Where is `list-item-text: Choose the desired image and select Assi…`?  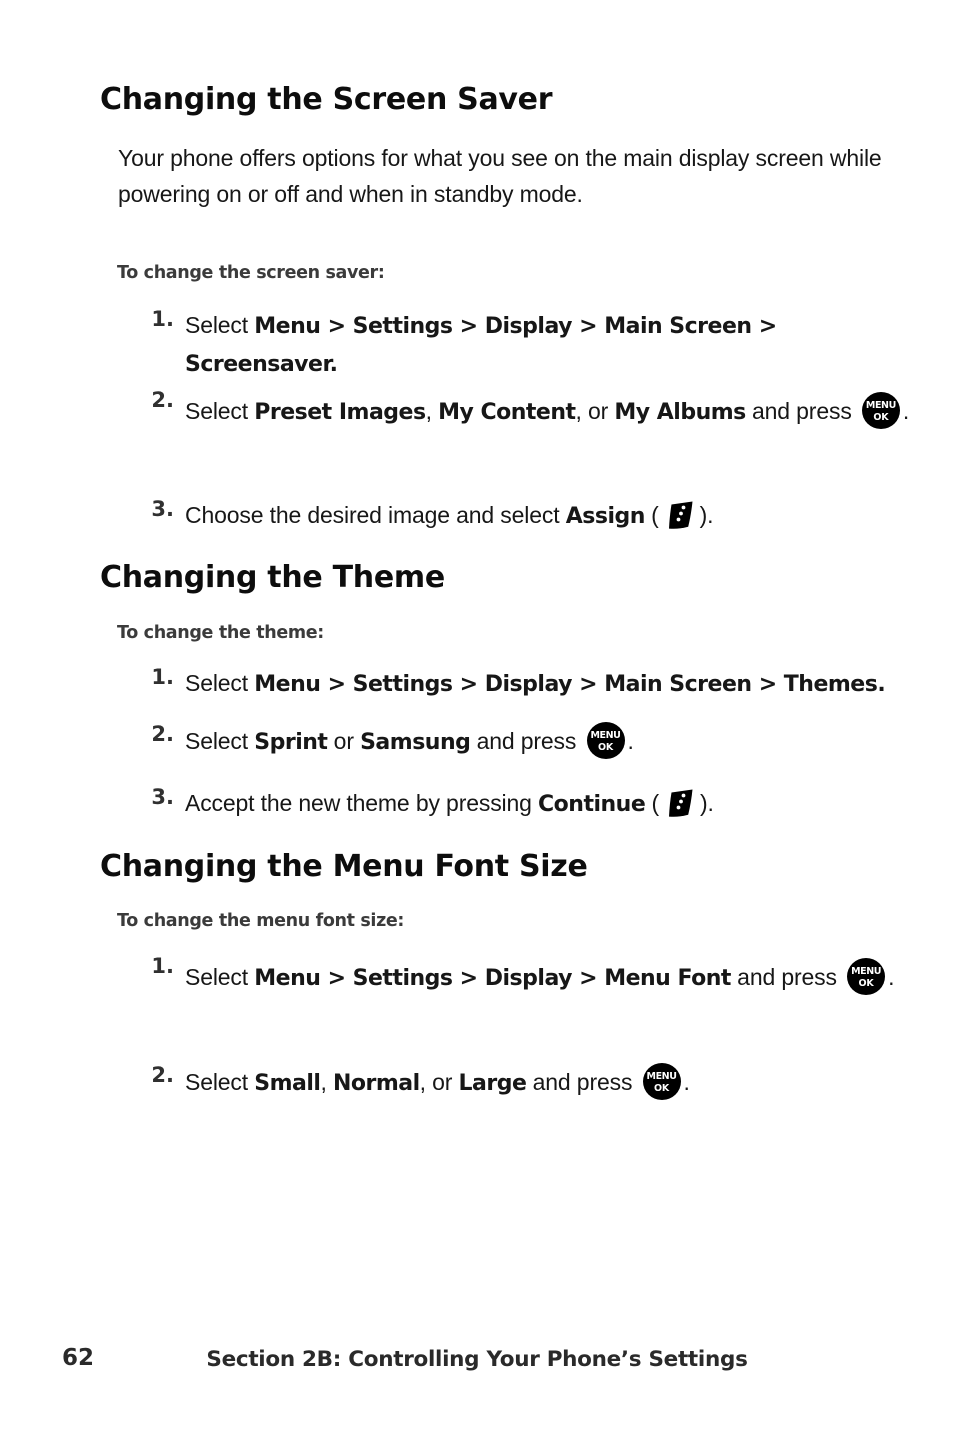 list-item-text: Choose the desired image and select Assi… is located at coordinates (551, 516).